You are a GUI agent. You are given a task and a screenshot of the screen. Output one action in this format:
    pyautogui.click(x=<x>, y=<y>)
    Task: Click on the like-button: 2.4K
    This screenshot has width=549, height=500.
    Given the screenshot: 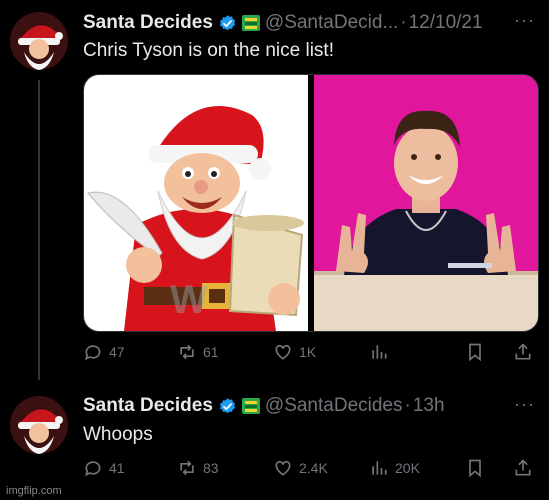 What is the action you would take?
    pyautogui.click(x=300, y=468)
    